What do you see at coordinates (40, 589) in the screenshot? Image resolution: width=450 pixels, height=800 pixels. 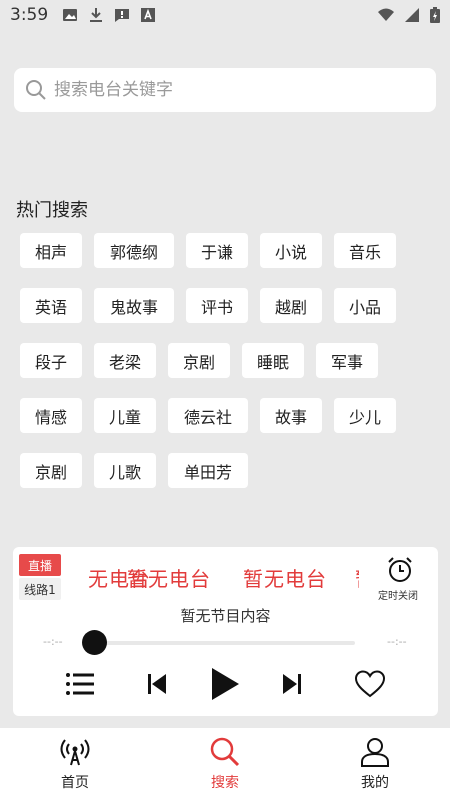 I see `line-select-button: 线路1` at bounding box center [40, 589].